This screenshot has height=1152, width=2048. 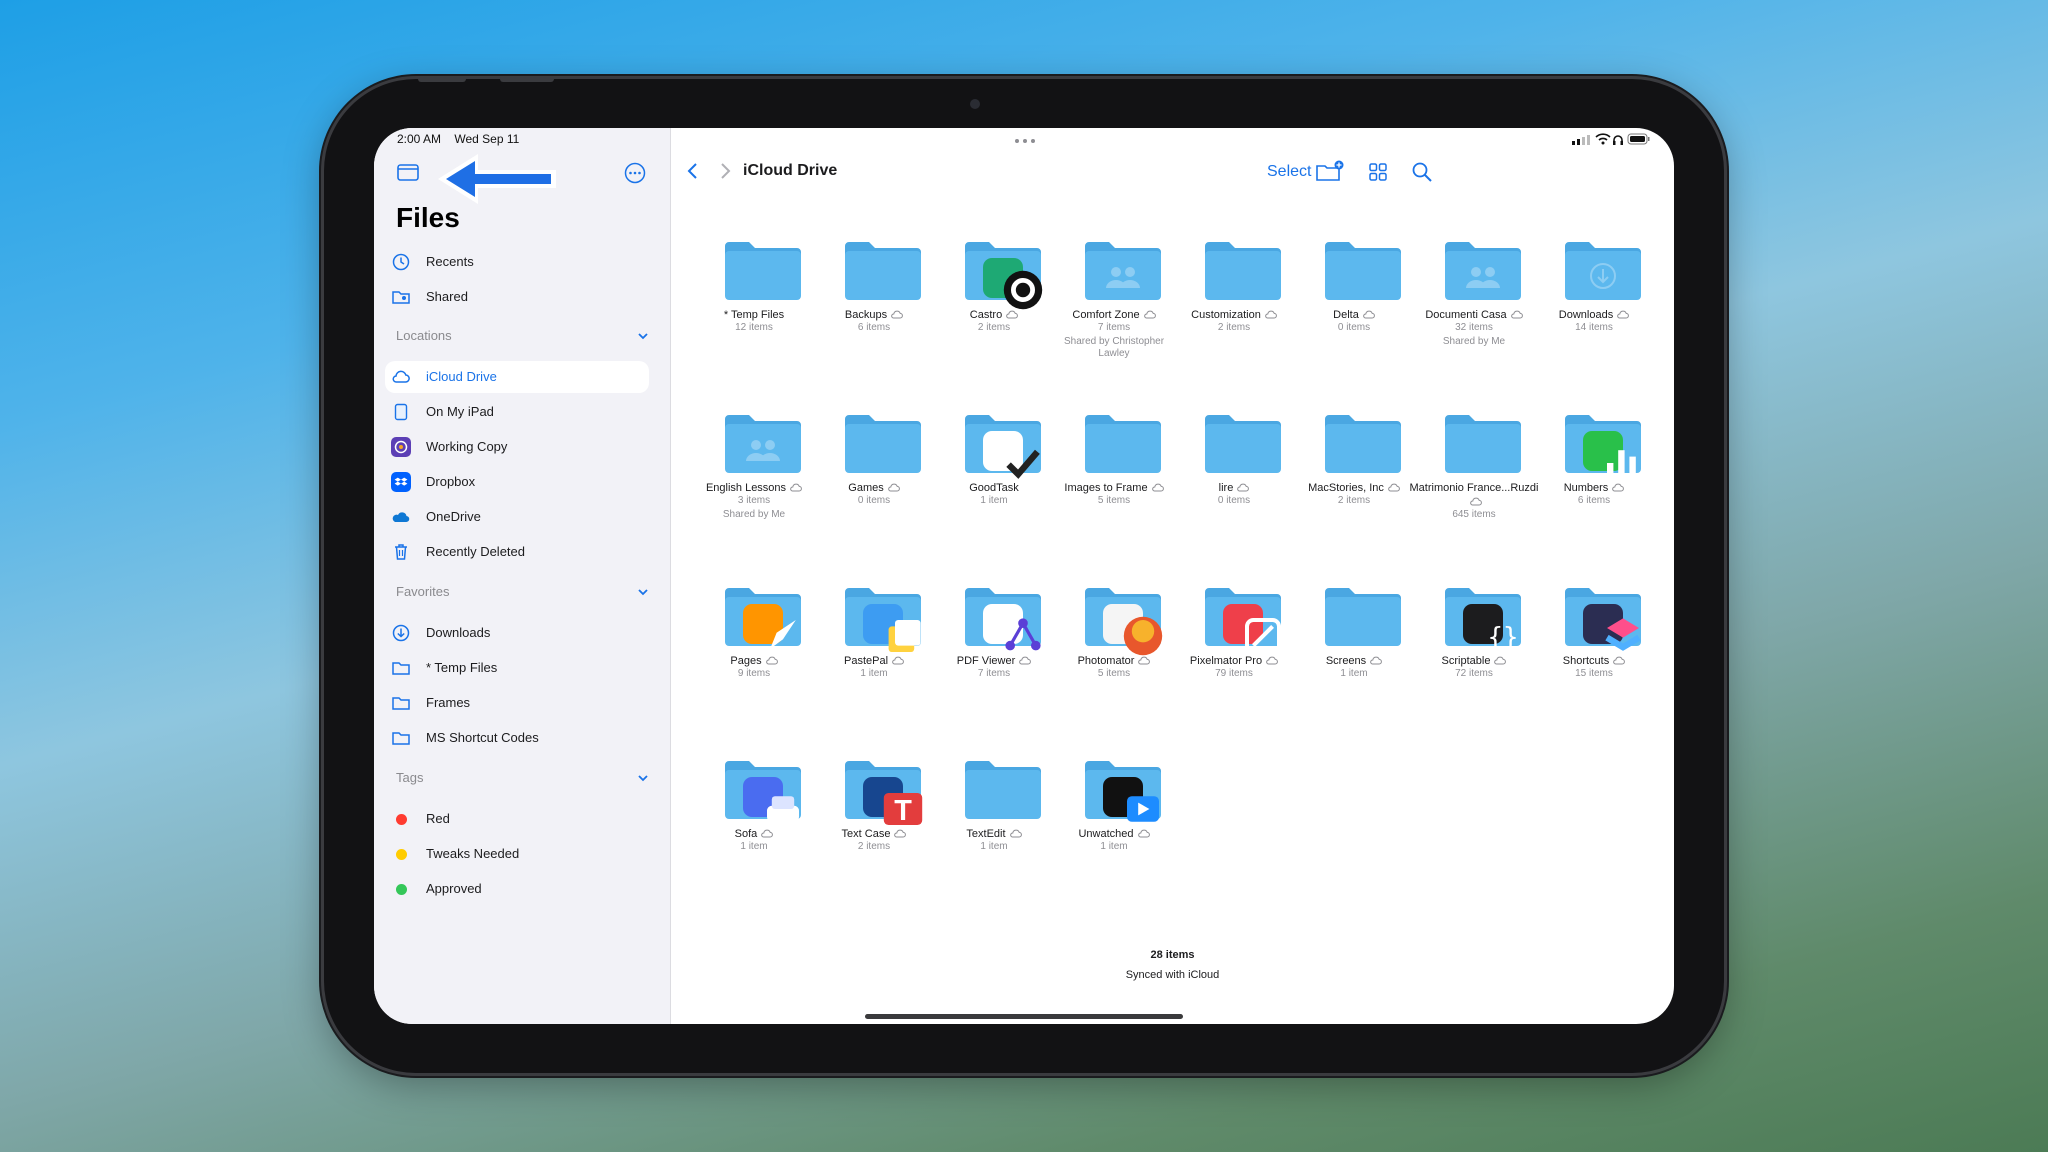 What do you see at coordinates (1474, 488) in the screenshot?
I see `folder-name-text: Matrimonio France...Ruzdi` at bounding box center [1474, 488].